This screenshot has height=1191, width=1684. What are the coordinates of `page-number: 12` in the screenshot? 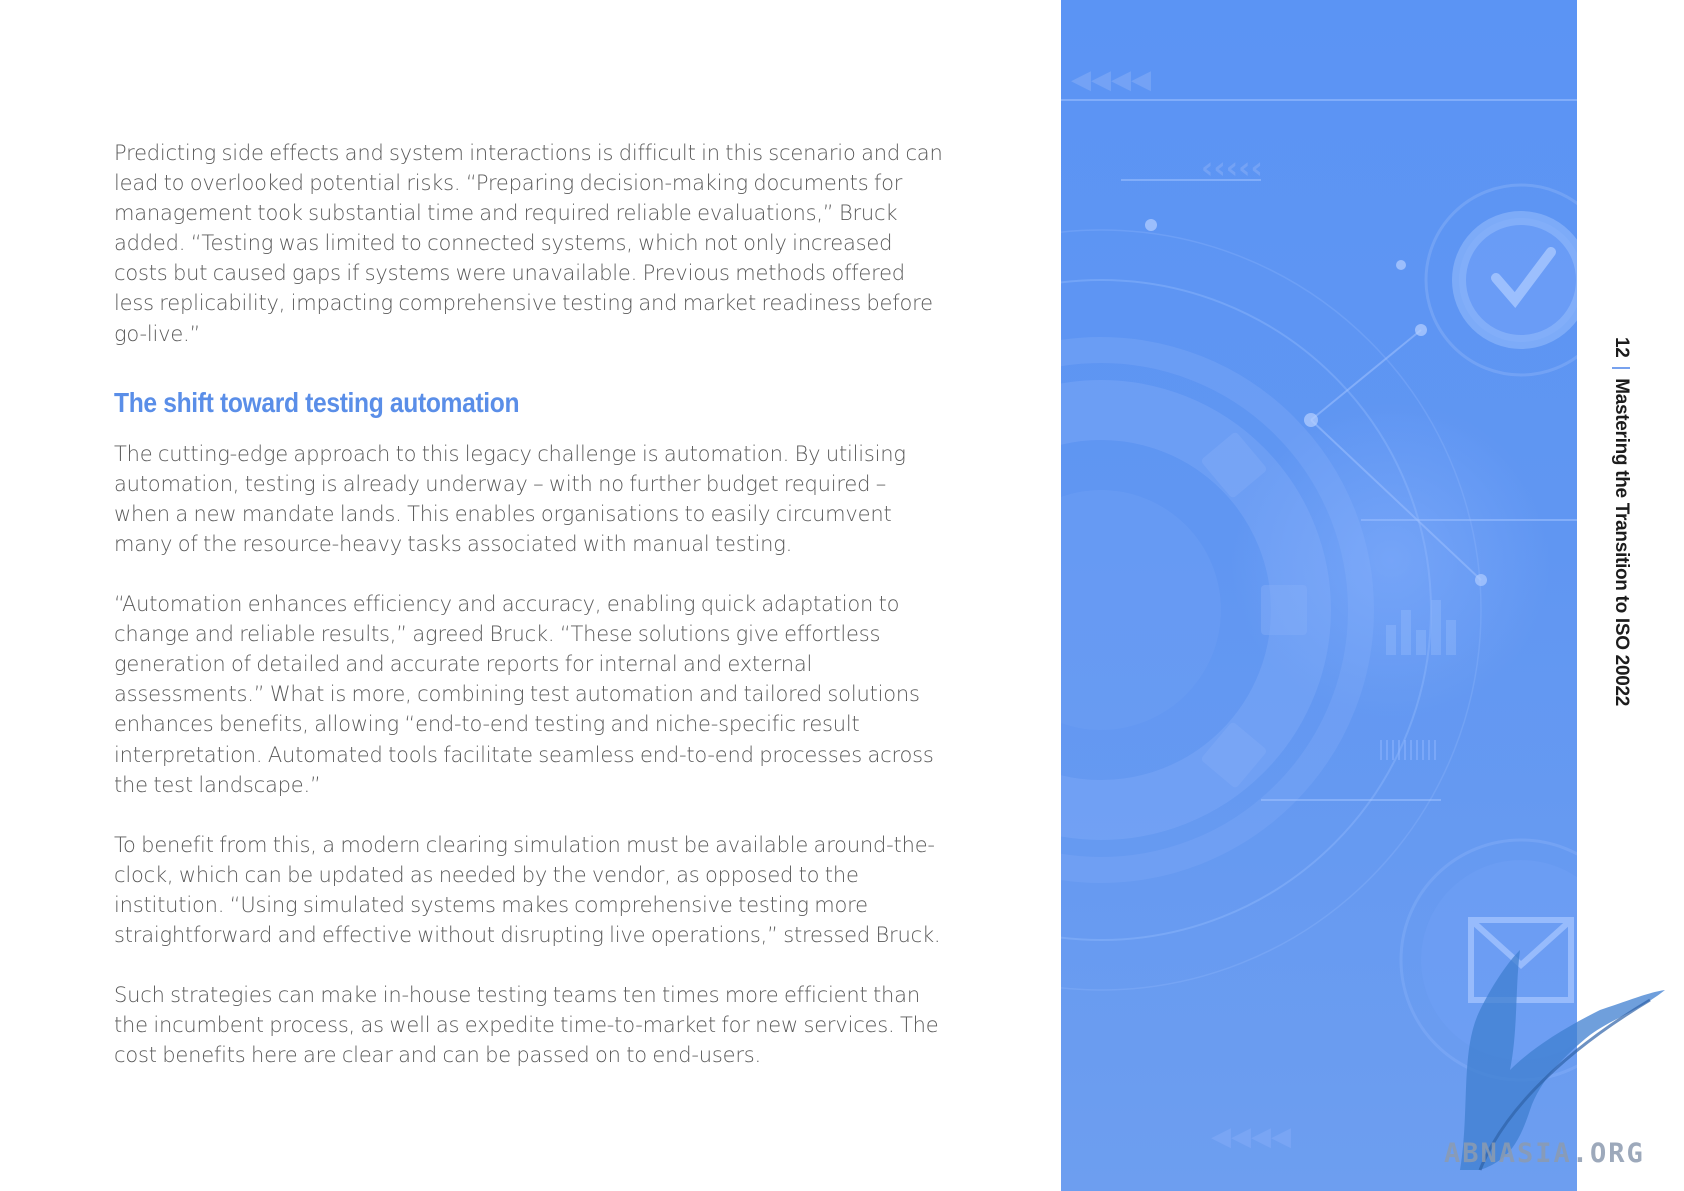 It's located at (1621, 347).